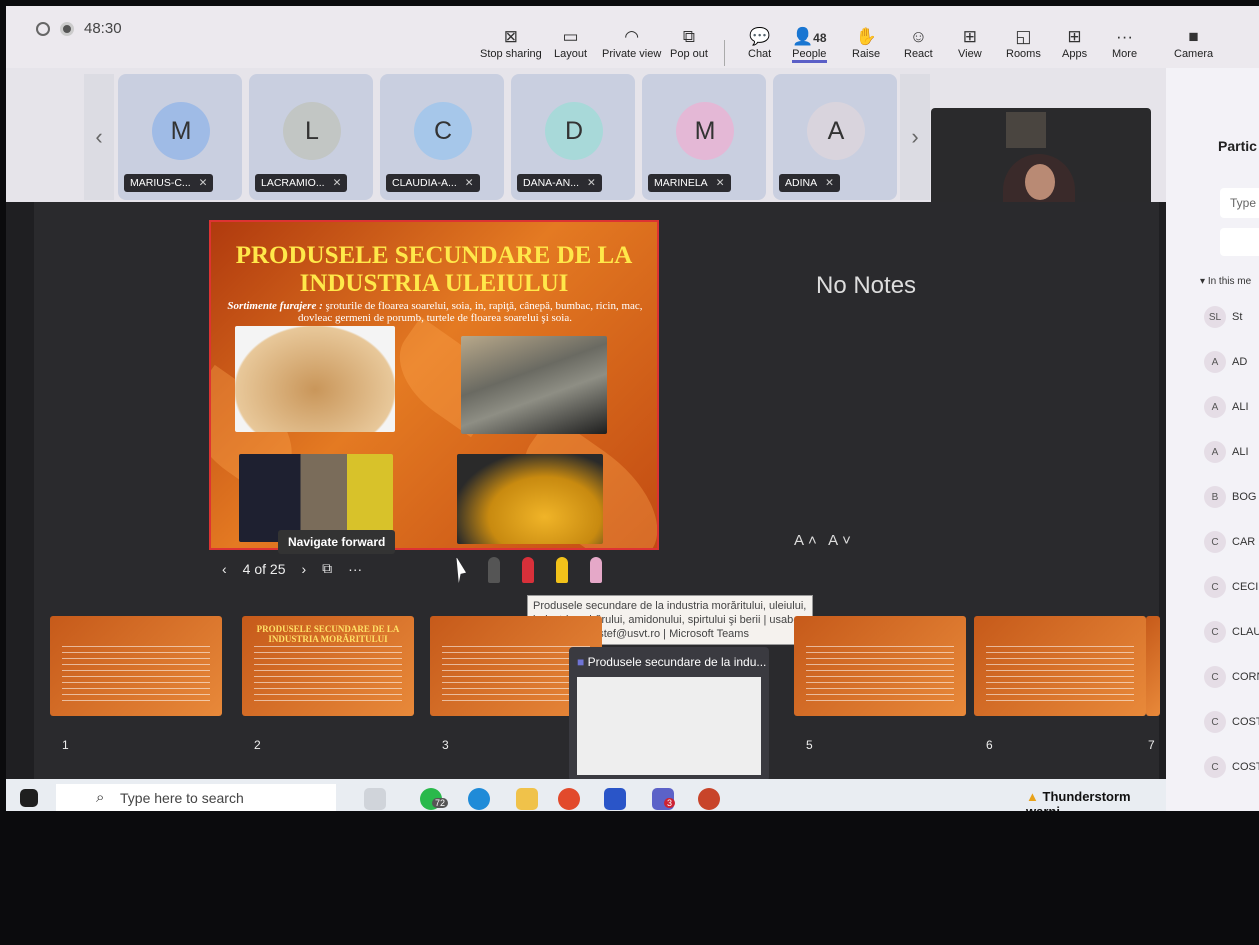 The width and height of the screenshot is (1259, 945). What do you see at coordinates (29, 798) in the screenshot?
I see `windows-start-icon` at bounding box center [29, 798].